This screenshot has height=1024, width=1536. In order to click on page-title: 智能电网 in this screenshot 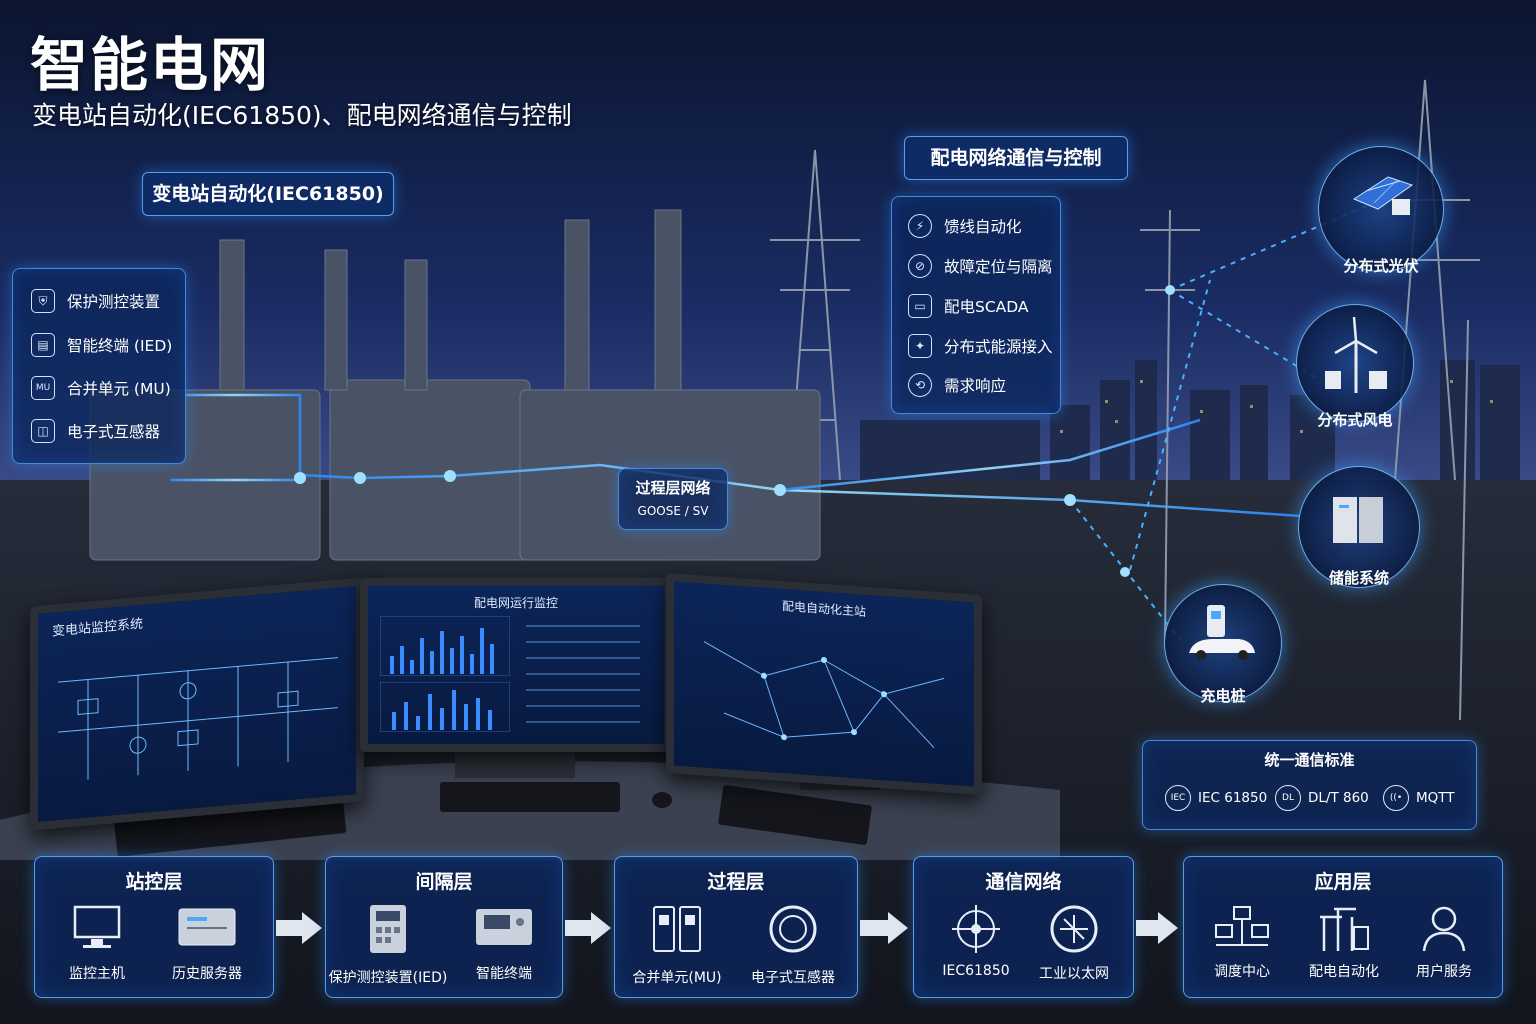, I will do `click(150, 65)`.